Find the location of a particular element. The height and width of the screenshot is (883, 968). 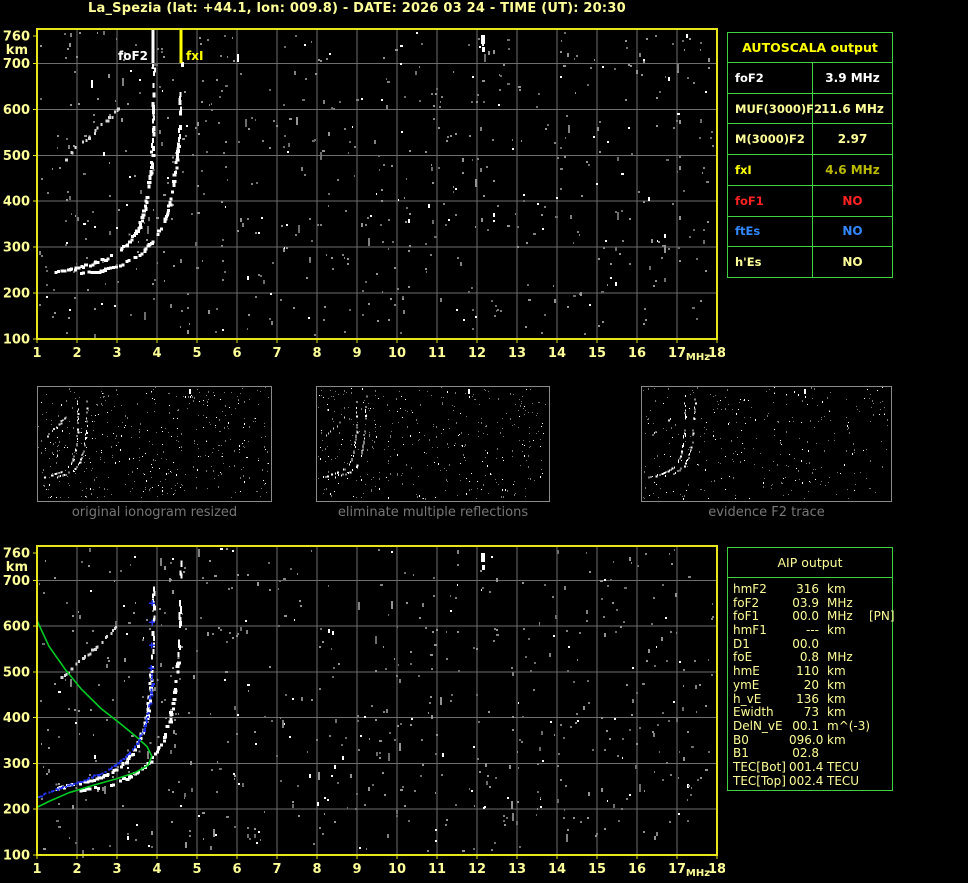

thumbnail-caption-eliminate: eliminate multiple reflections is located at coordinates (433, 512).